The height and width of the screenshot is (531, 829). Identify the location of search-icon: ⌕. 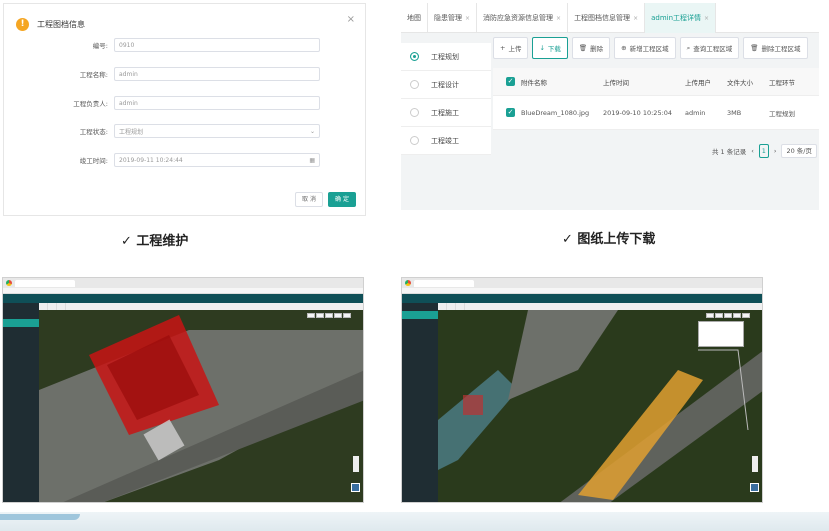
(688, 47).